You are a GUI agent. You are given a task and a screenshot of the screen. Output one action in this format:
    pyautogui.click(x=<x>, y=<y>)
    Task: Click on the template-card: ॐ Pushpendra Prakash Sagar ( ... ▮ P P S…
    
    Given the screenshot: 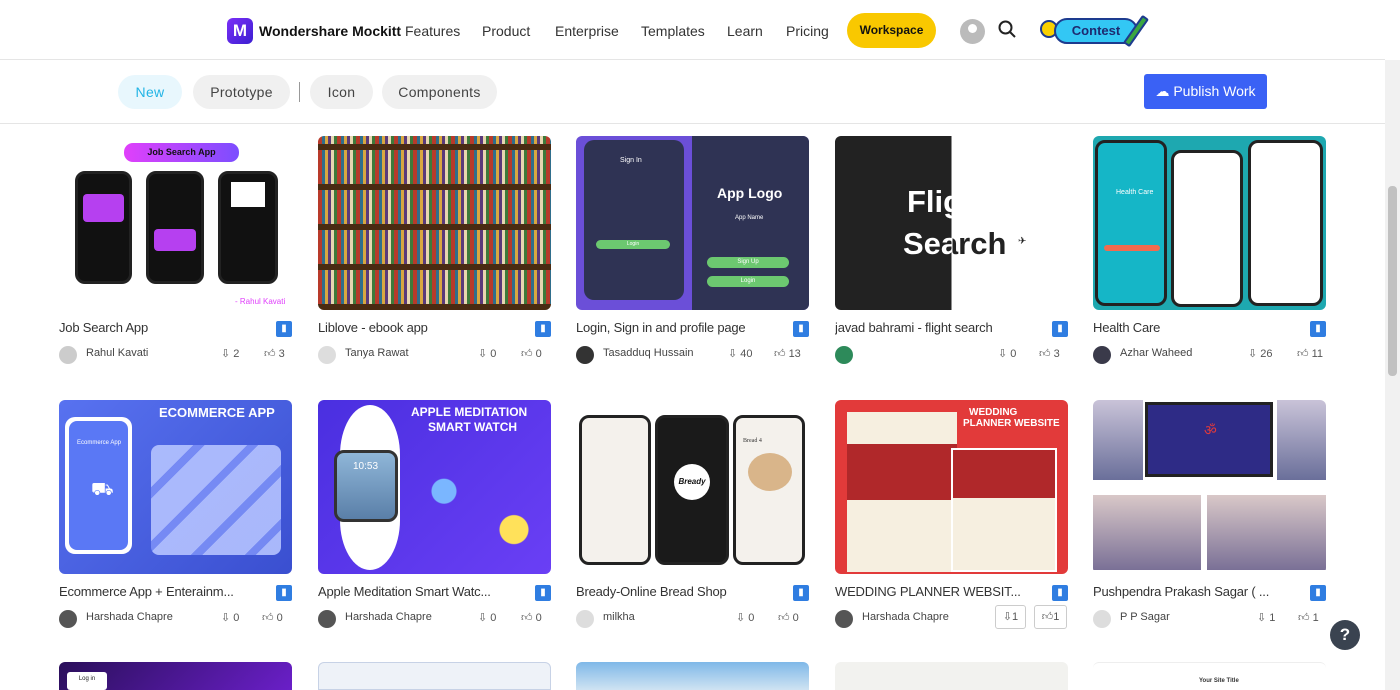 What is the action you would take?
    pyautogui.click(x=1209, y=517)
    